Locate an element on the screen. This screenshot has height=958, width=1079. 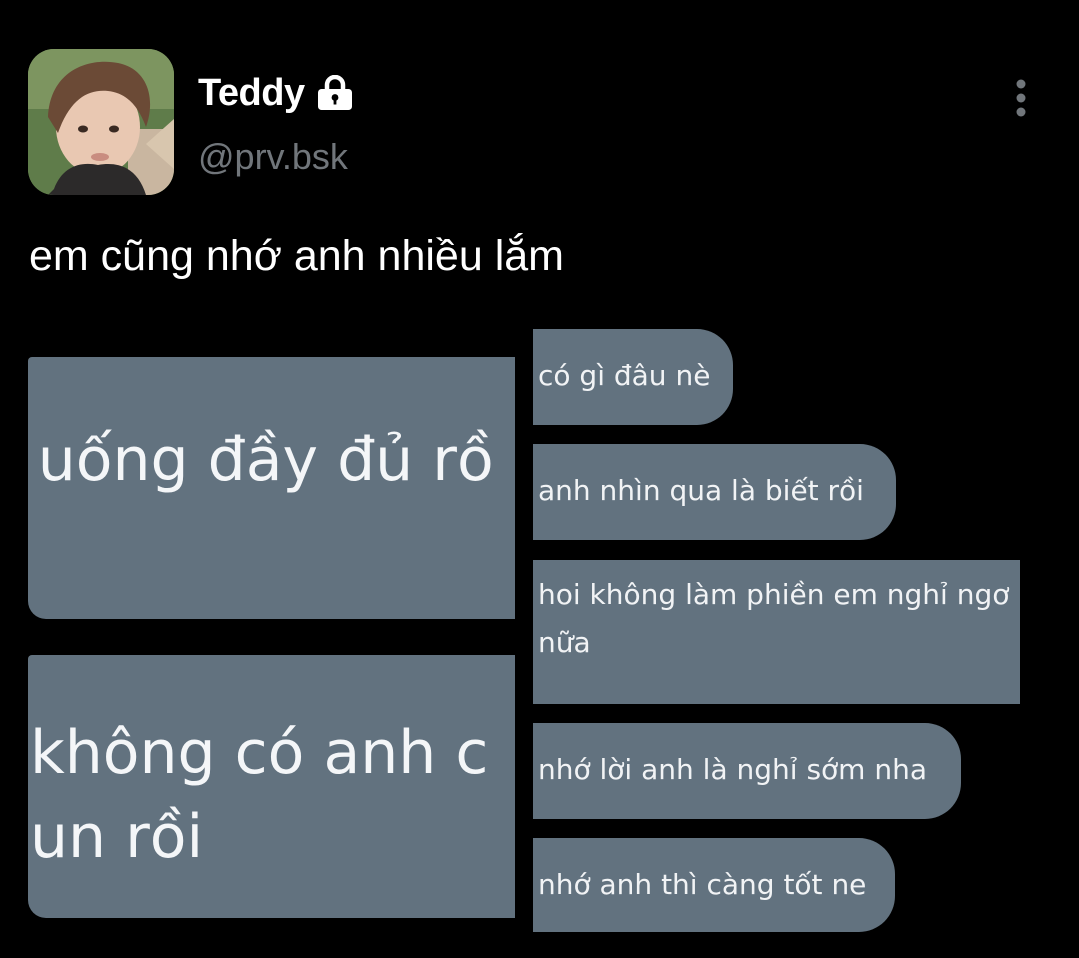
author-name: Teddy is located at coordinates (276, 93).